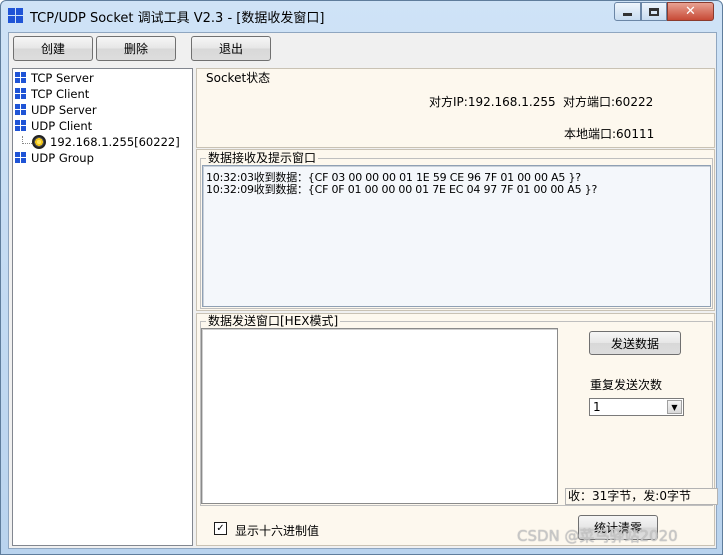 The image size is (723, 555). I want to click on minimize-icon, so click(627, 14).